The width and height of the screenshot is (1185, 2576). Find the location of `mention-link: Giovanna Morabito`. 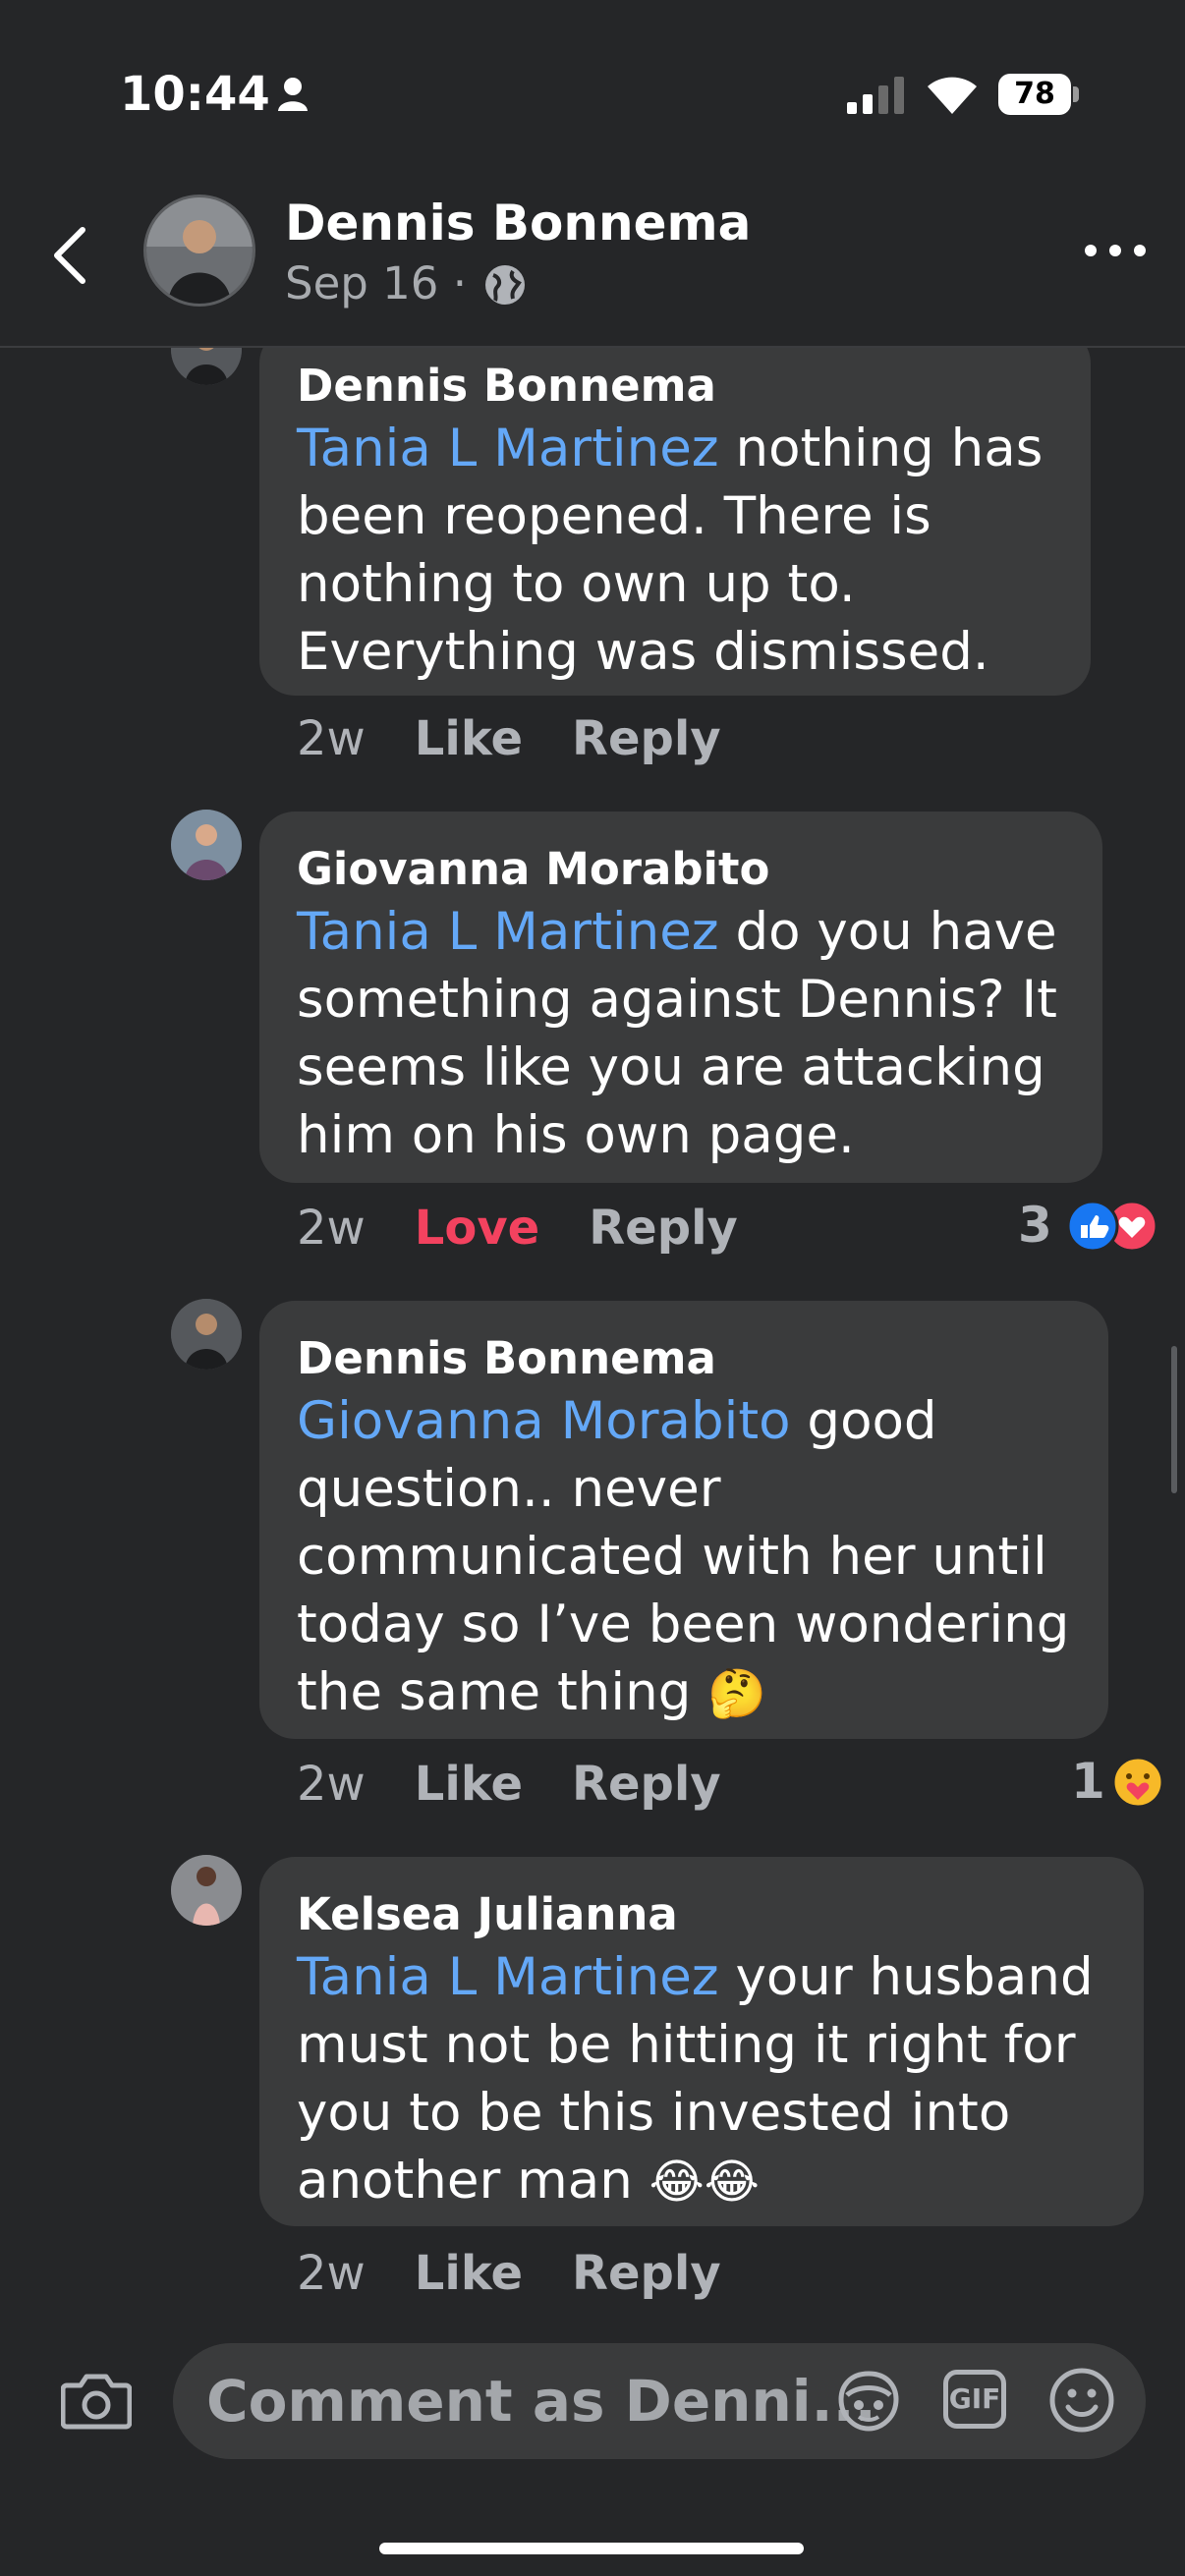

mention-link: Giovanna Morabito is located at coordinates (544, 1421).